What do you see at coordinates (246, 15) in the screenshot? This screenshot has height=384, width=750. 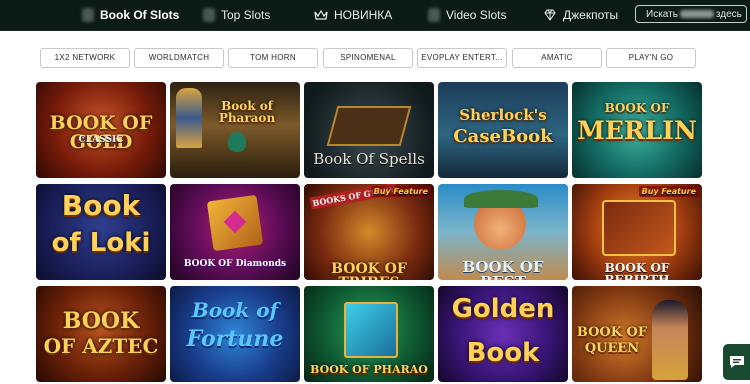 I see `nav-label: Top Slots` at bounding box center [246, 15].